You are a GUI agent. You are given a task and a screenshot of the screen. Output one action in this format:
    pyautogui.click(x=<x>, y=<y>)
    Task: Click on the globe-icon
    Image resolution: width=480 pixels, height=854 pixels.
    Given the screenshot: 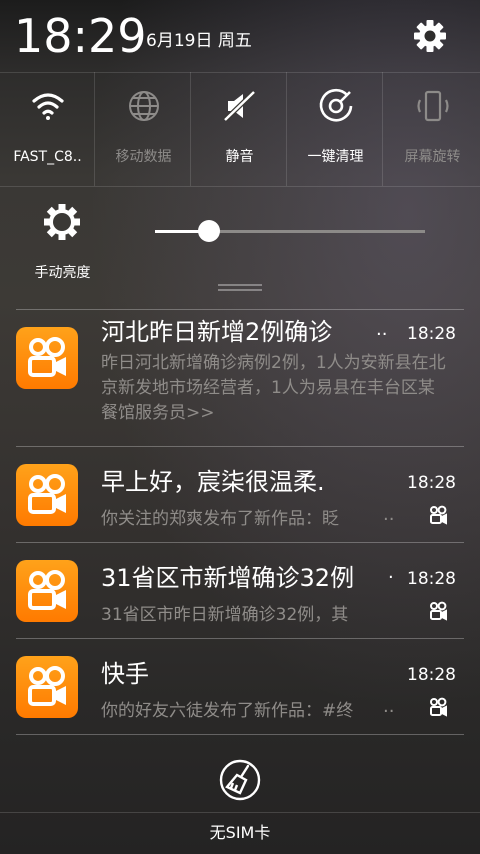 What is the action you would take?
    pyautogui.click(x=144, y=106)
    